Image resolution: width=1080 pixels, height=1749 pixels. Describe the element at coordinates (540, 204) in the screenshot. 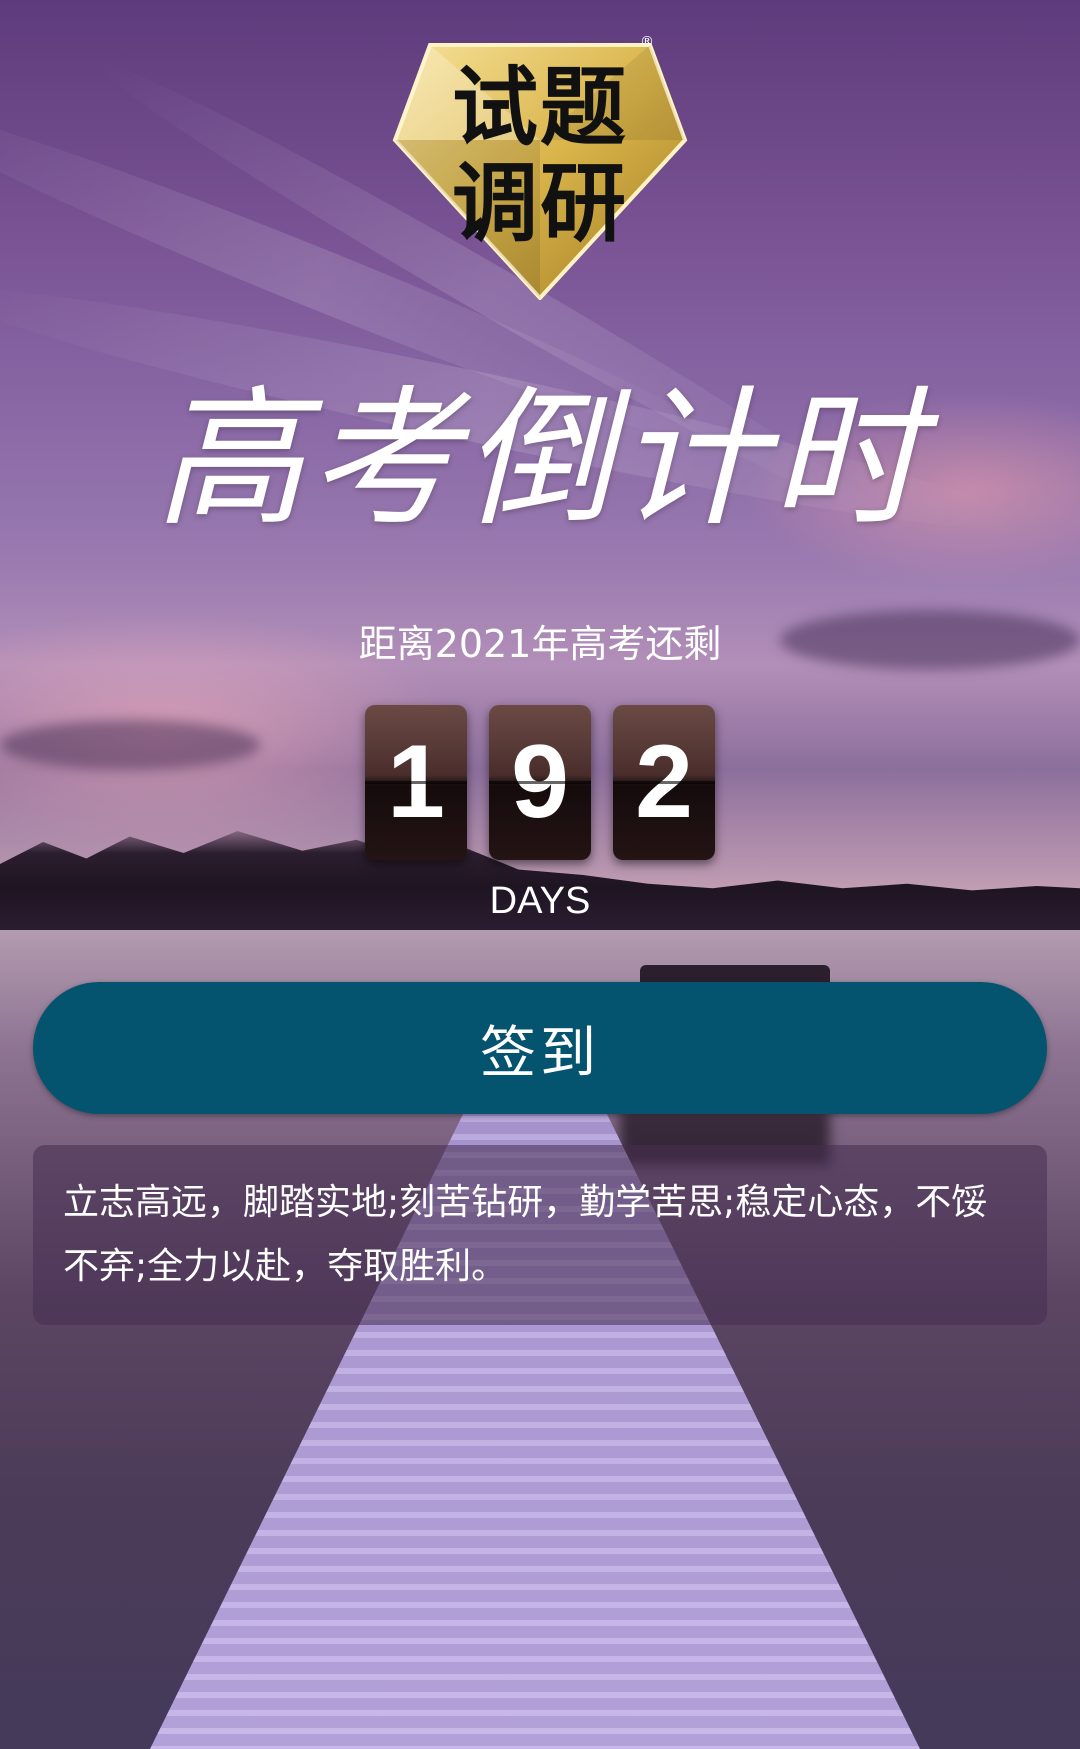

I see `logo-text-line2: 调研` at that location.